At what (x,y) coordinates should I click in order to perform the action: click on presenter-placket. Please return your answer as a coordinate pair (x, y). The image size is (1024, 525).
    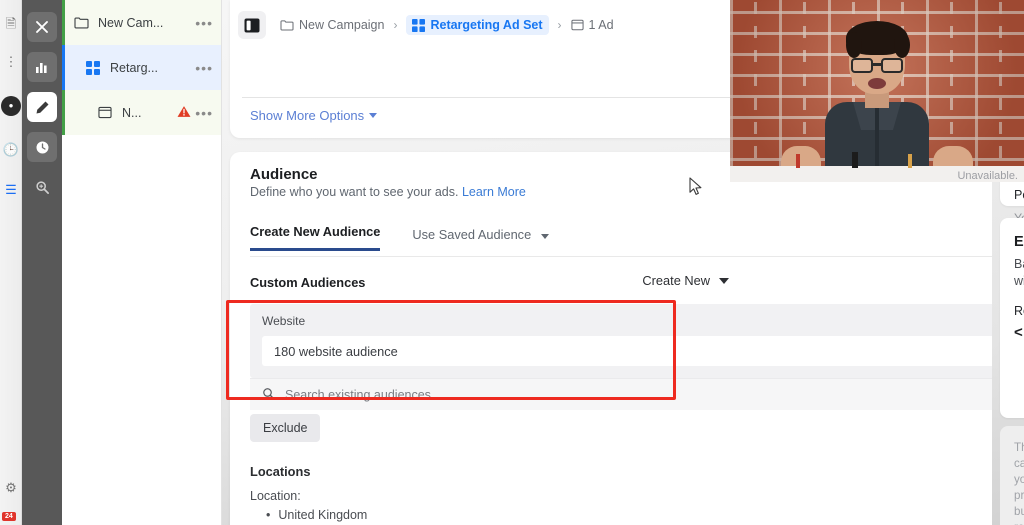
    Looking at the image, I should click on (877, 138).